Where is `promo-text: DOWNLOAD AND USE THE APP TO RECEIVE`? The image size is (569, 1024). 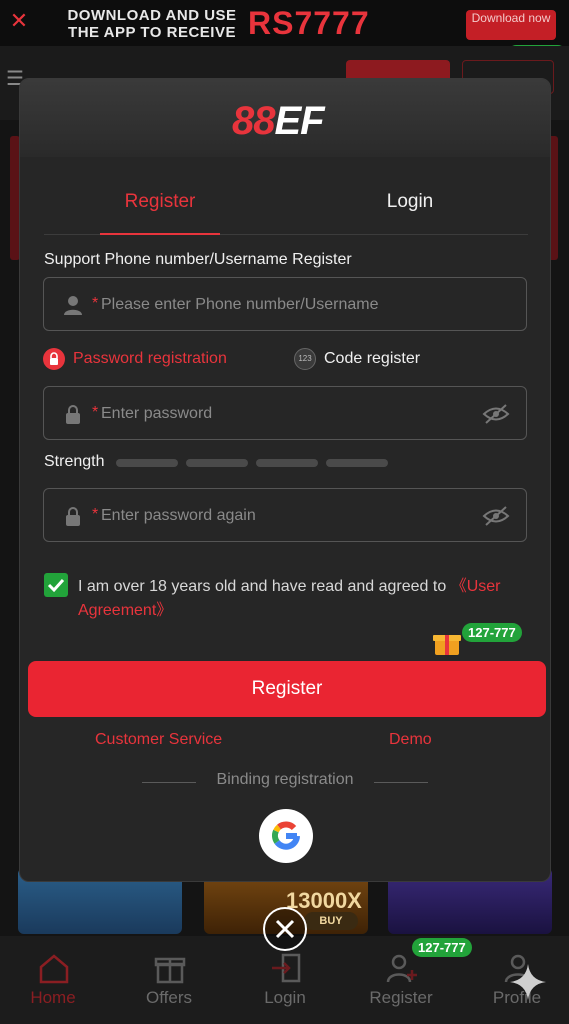 promo-text: DOWNLOAD AND USE THE APP TO RECEIVE is located at coordinates (152, 24).